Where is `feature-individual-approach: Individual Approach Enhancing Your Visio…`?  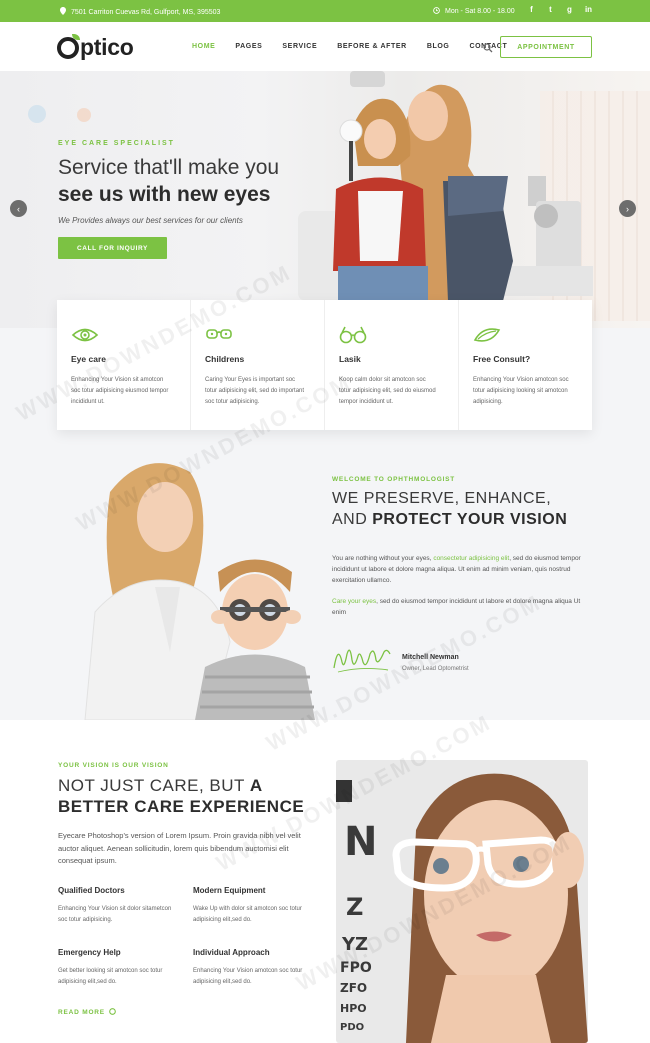
feature-individual-approach: Individual Approach Enhancing Your Visio… is located at coordinates (253, 968).